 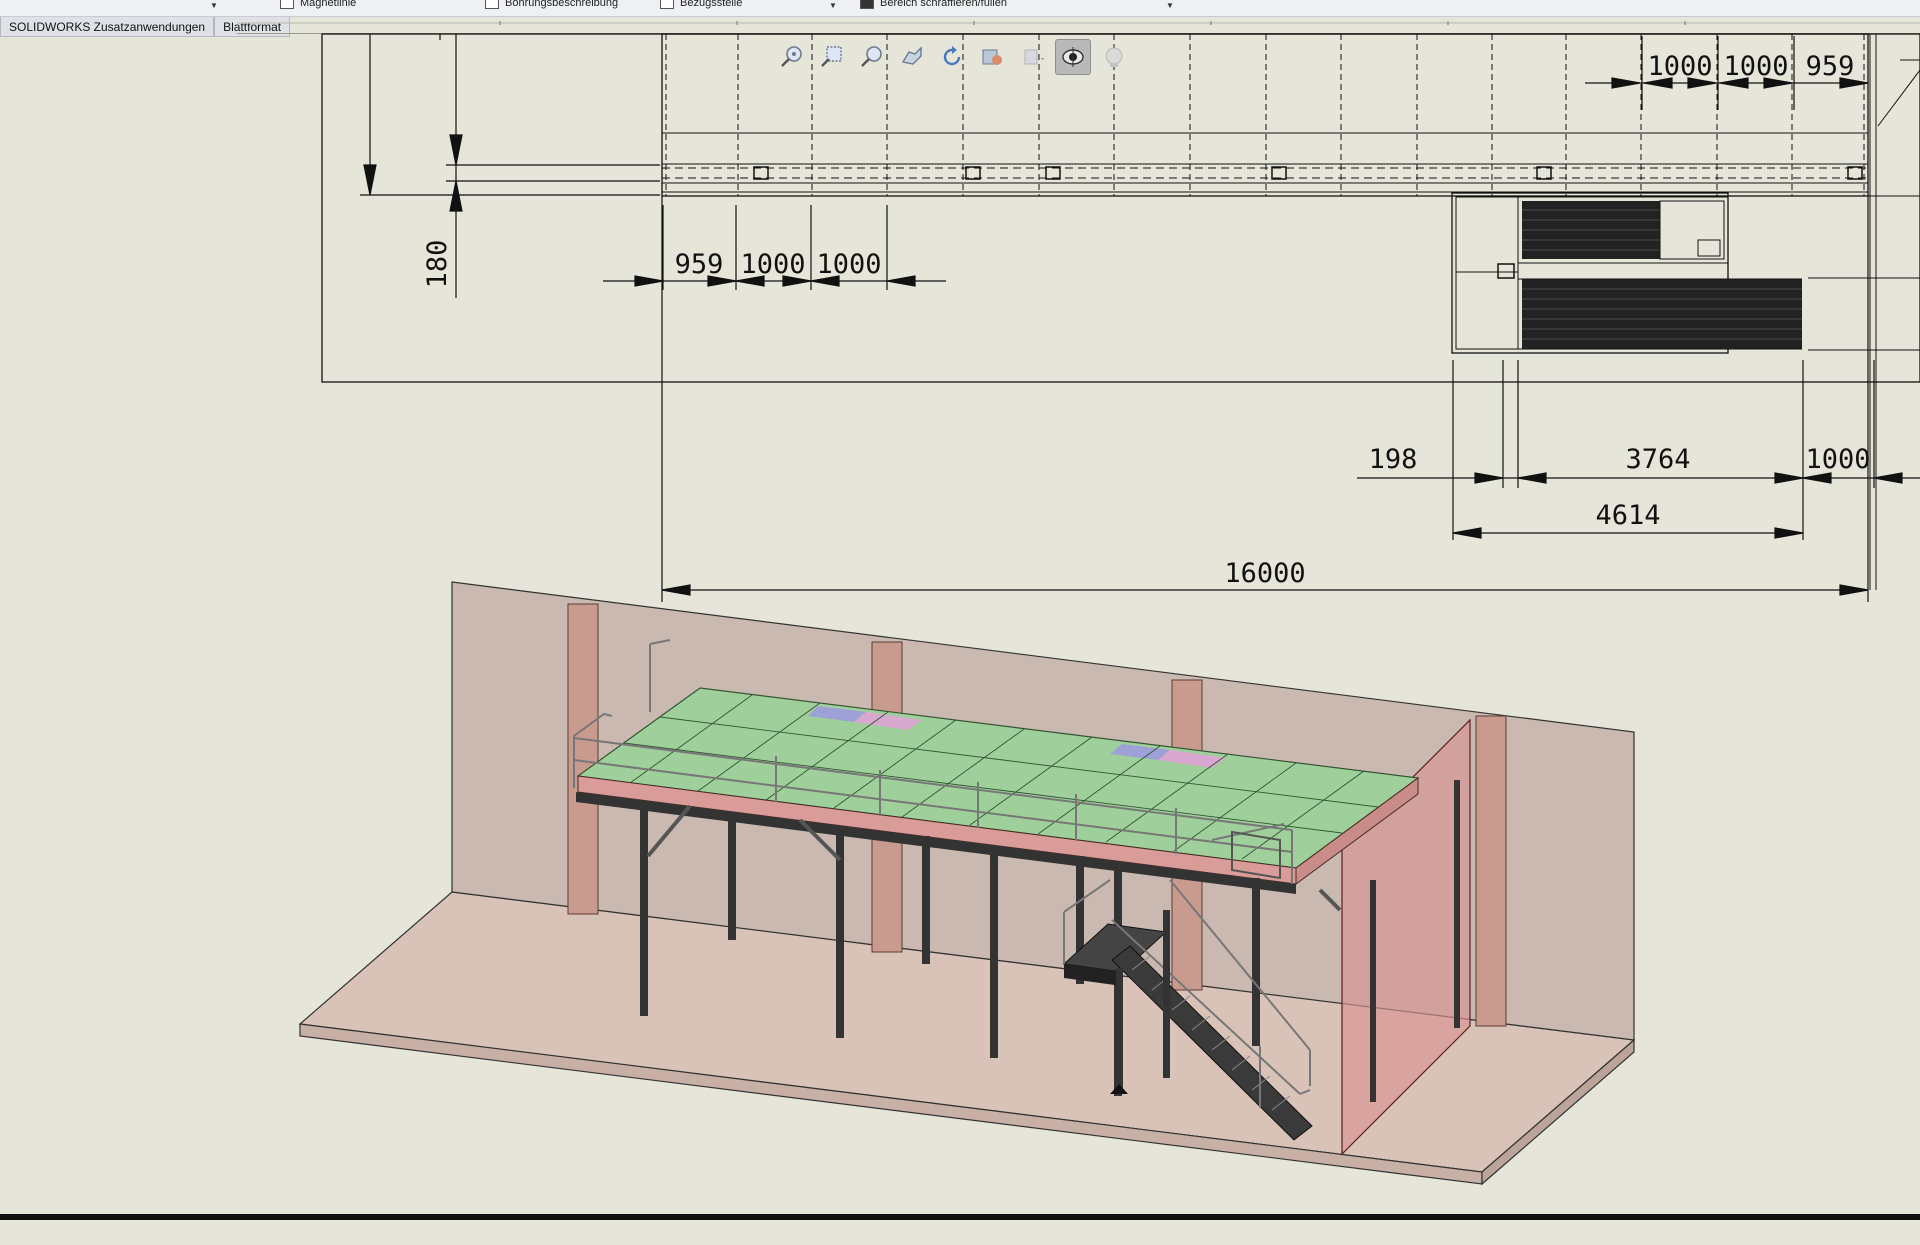 I want to click on zoom-to-fit-icon, so click(x=791, y=56).